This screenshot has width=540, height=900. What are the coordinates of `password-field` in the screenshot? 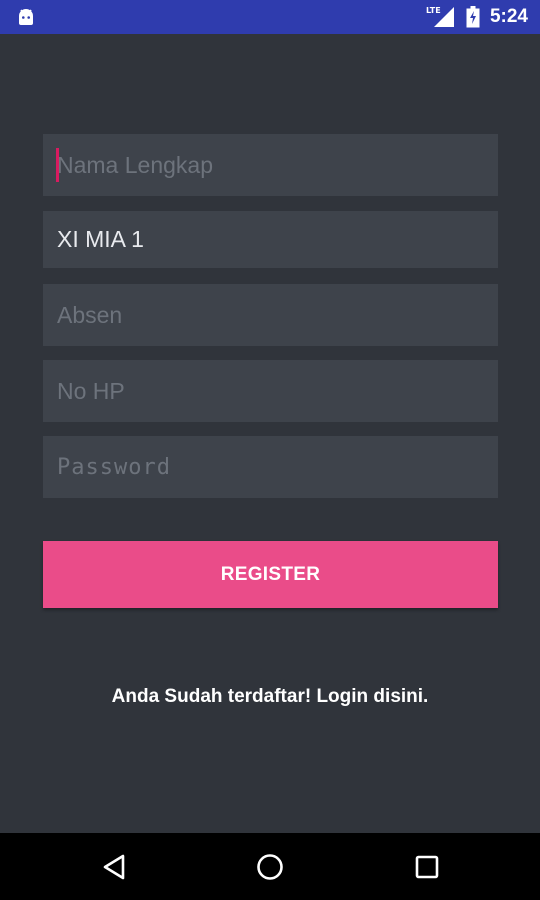 It's located at (270, 467).